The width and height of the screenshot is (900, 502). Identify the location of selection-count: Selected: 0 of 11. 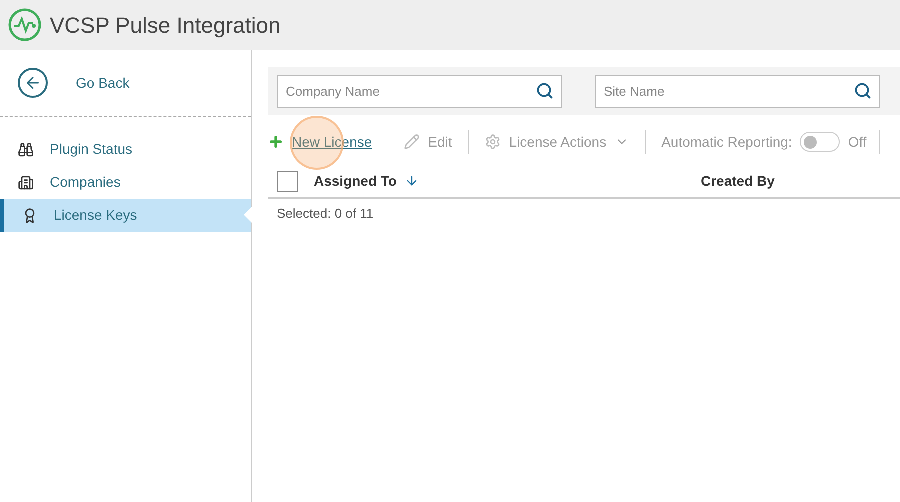
(325, 214).